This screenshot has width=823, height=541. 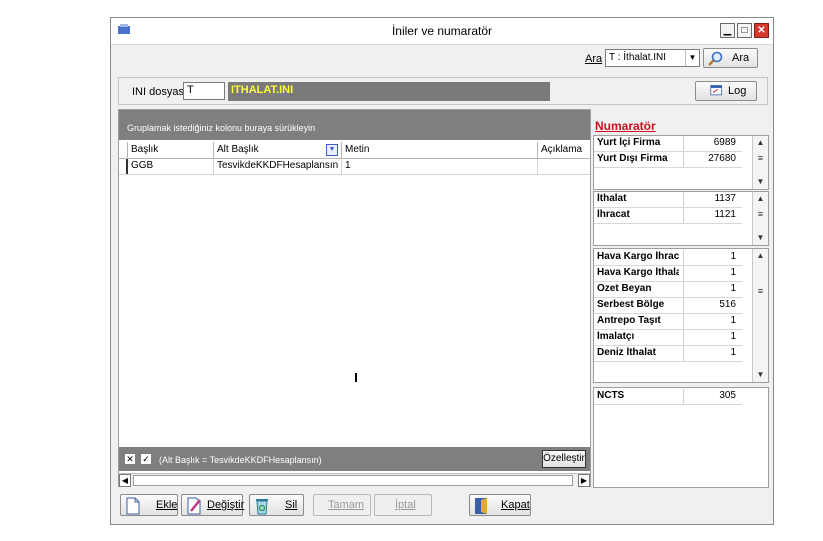 I want to click on column-header-alt-baslik: Alt Başlık ▼, so click(x=278, y=150).